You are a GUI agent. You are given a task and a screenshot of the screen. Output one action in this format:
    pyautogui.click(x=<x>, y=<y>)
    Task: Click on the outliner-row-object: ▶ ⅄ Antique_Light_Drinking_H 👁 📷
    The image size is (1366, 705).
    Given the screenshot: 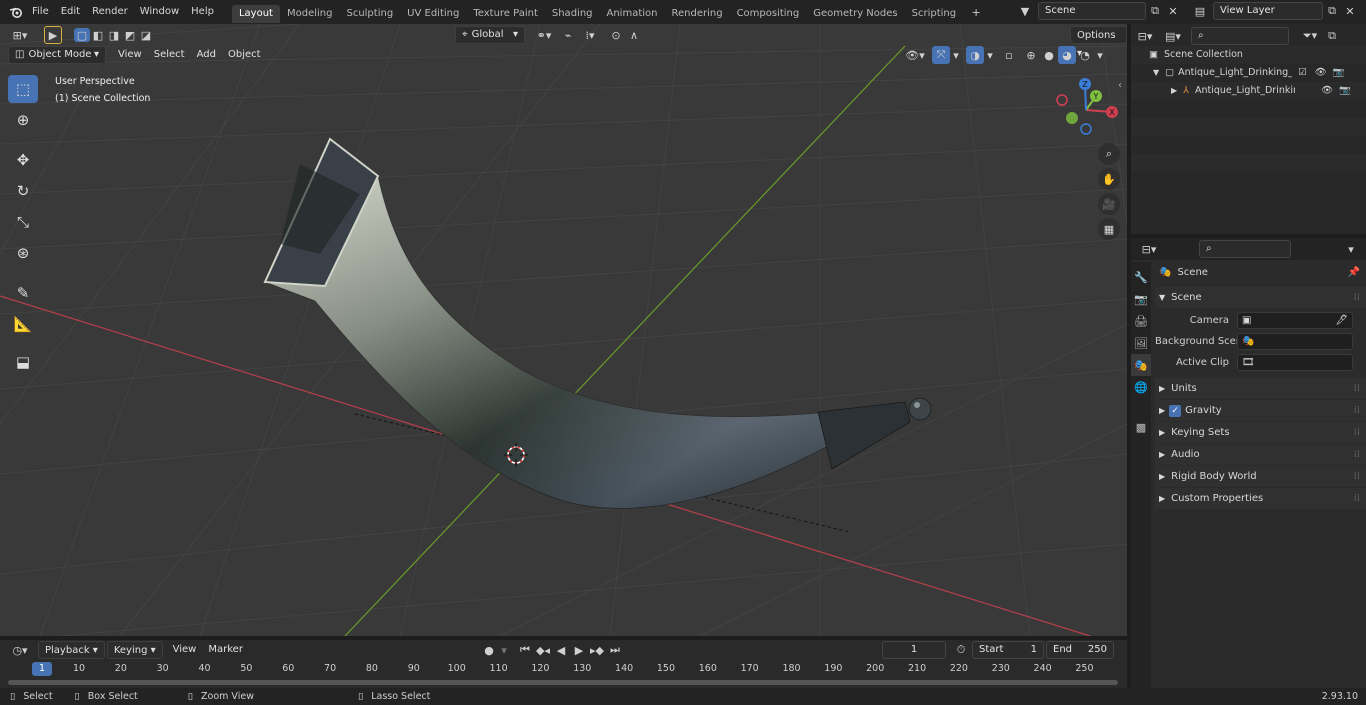 What is the action you would take?
    pyautogui.click(x=1248, y=91)
    